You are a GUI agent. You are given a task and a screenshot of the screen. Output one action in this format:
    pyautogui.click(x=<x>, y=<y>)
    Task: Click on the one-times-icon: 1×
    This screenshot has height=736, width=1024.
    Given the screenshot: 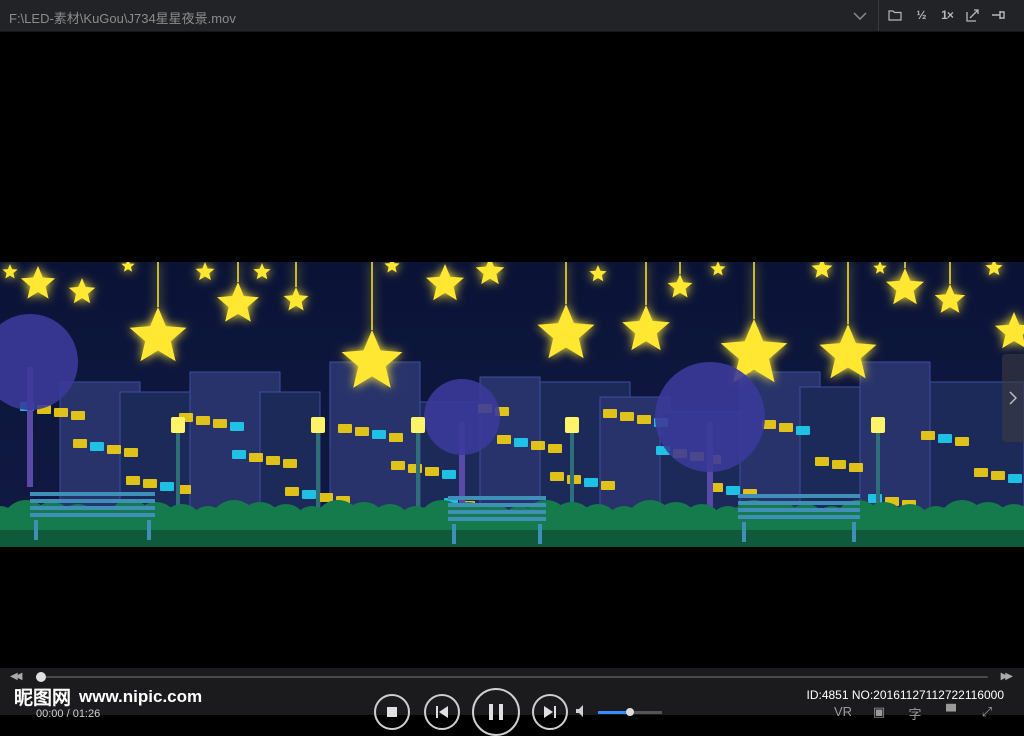 What is the action you would take?
    pyautogui.click(x=947, y=15)
    